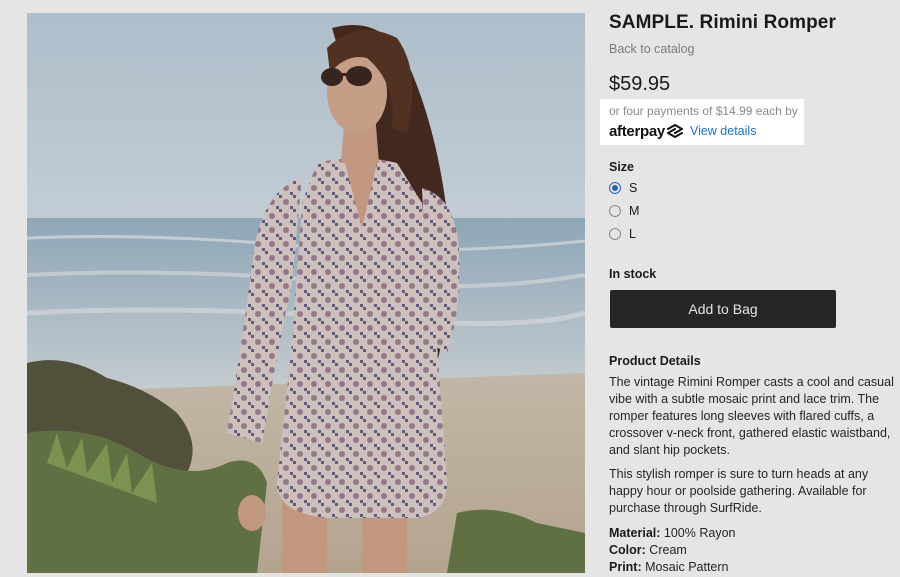 This screenshot has height=577, width=900. I want to click on spec-print-value: Mosaic Pattern, so click(687, 567).